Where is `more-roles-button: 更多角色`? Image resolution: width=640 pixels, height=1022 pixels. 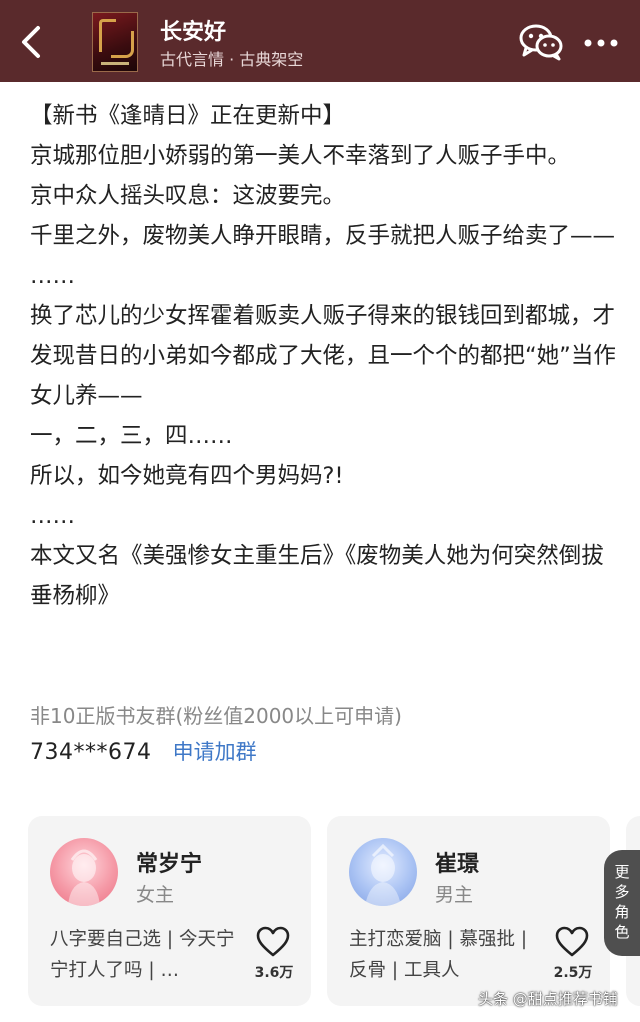
more-roles-button: 更多角色 is located at coordinates (622, 903).